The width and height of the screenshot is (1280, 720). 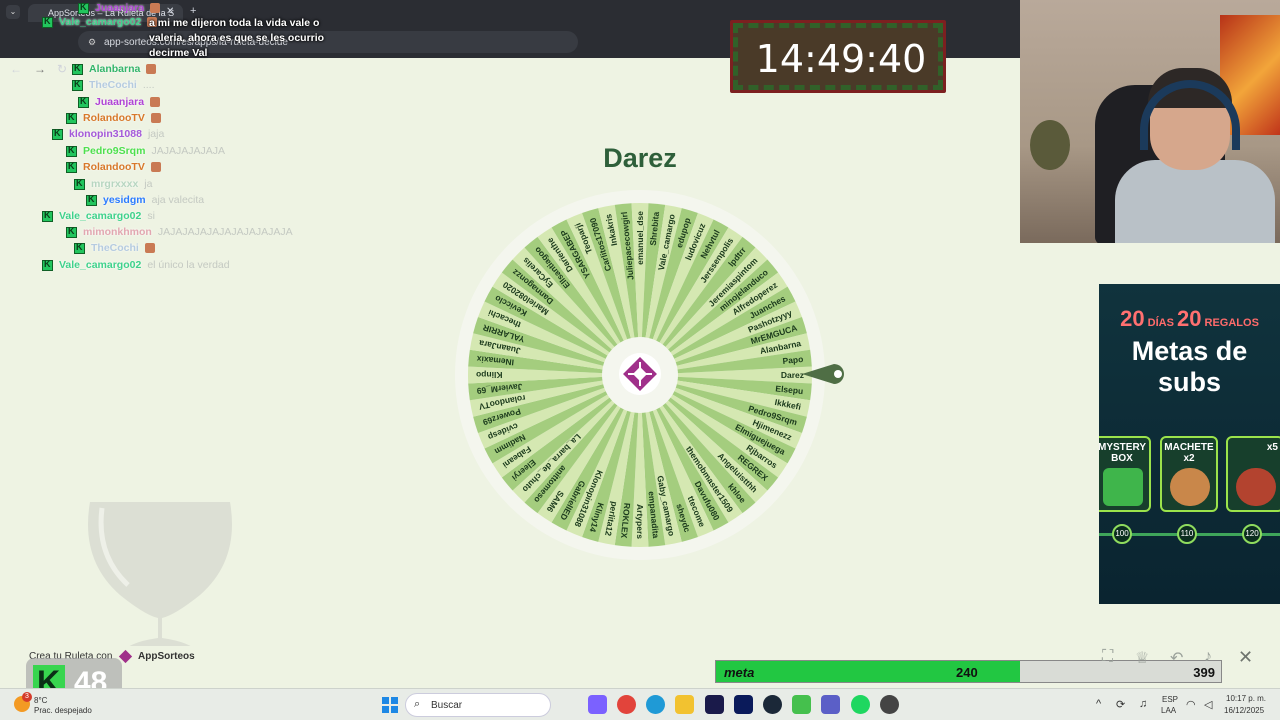 What do you see at coordinates (1176, 658) in the screenshot?
I see `undo-icon: ↶` at bounding box center [1176, 658].